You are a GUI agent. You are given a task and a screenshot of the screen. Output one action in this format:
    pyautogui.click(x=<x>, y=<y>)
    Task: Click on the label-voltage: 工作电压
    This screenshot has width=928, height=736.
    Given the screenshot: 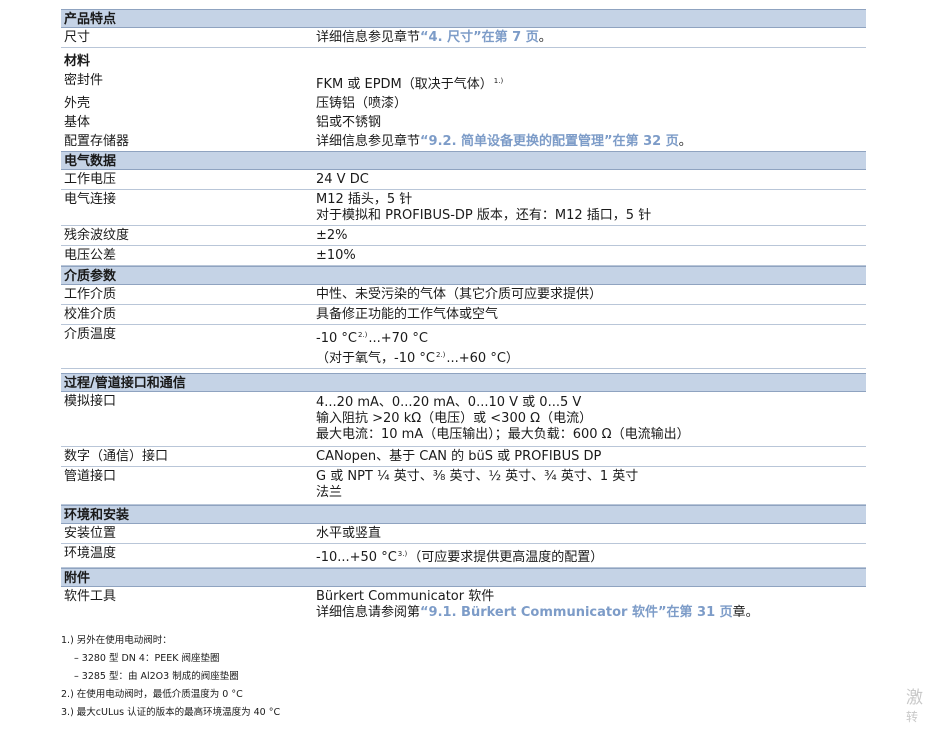 What is the action you would take?
    pyautogui.click(x=90, y=179)
    